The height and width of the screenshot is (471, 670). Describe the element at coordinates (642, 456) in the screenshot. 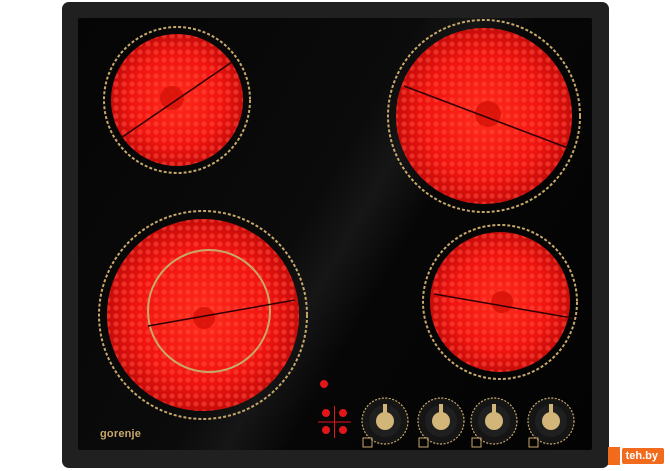

I see `watermark-text: teh.by` at that location.